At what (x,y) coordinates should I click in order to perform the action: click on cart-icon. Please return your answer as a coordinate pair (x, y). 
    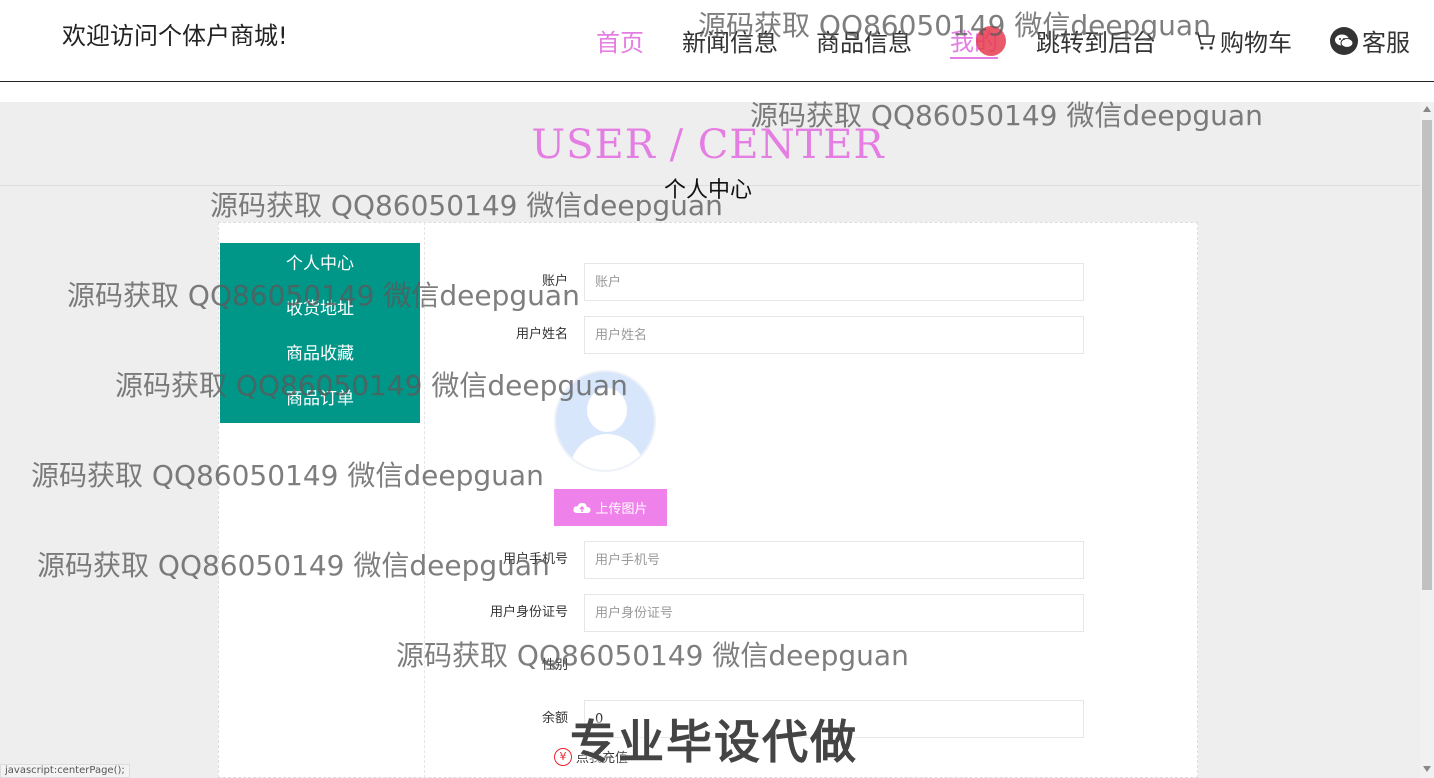
    Looking at the image, I should click on (1205, 40).